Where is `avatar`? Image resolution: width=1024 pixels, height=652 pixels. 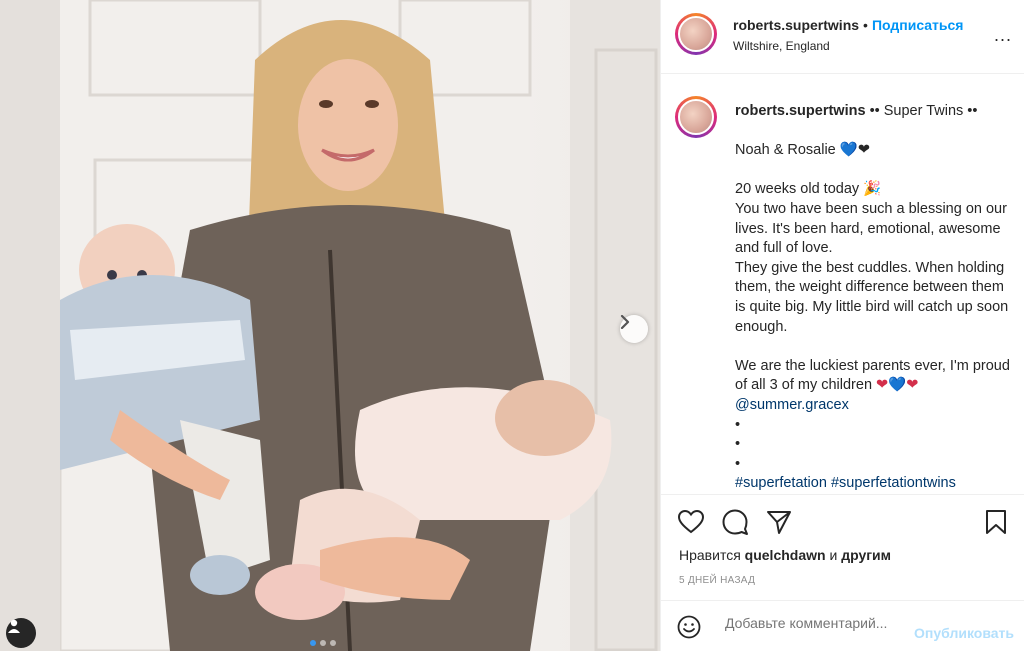 avatar is located at coordinates (696, 34).